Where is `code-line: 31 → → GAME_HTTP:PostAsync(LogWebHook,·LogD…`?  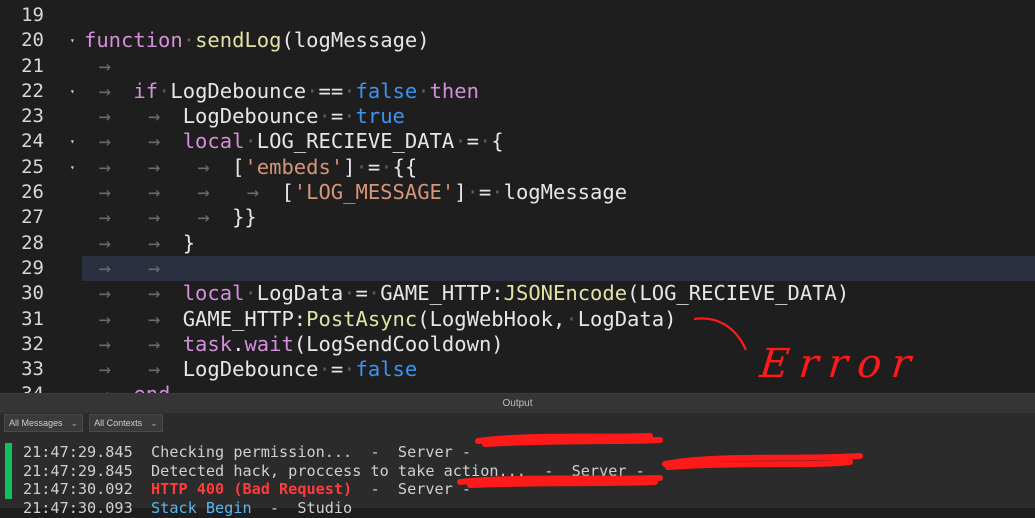 code-line: 31 → → GAME_HTTP:PostAsync(LogWebHook,·LogD… is located at coordinates (517, 319).